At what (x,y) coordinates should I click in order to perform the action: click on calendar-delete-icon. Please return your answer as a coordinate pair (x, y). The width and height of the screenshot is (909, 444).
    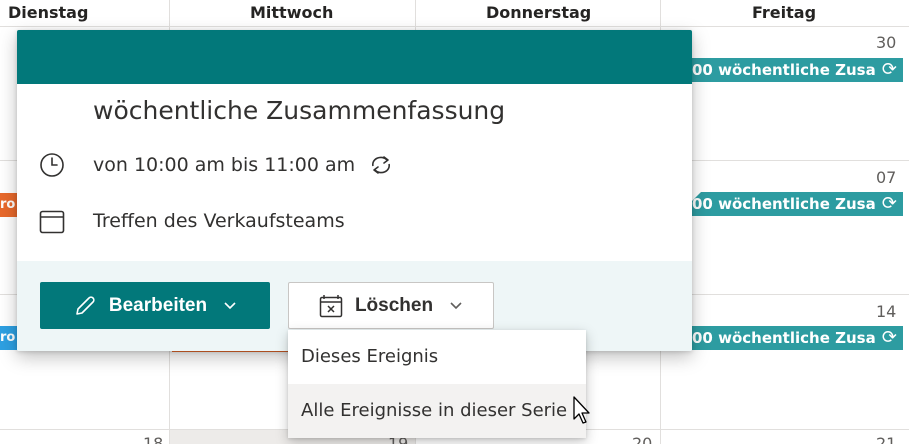
    Looking at the image, I should click on (331, 306).